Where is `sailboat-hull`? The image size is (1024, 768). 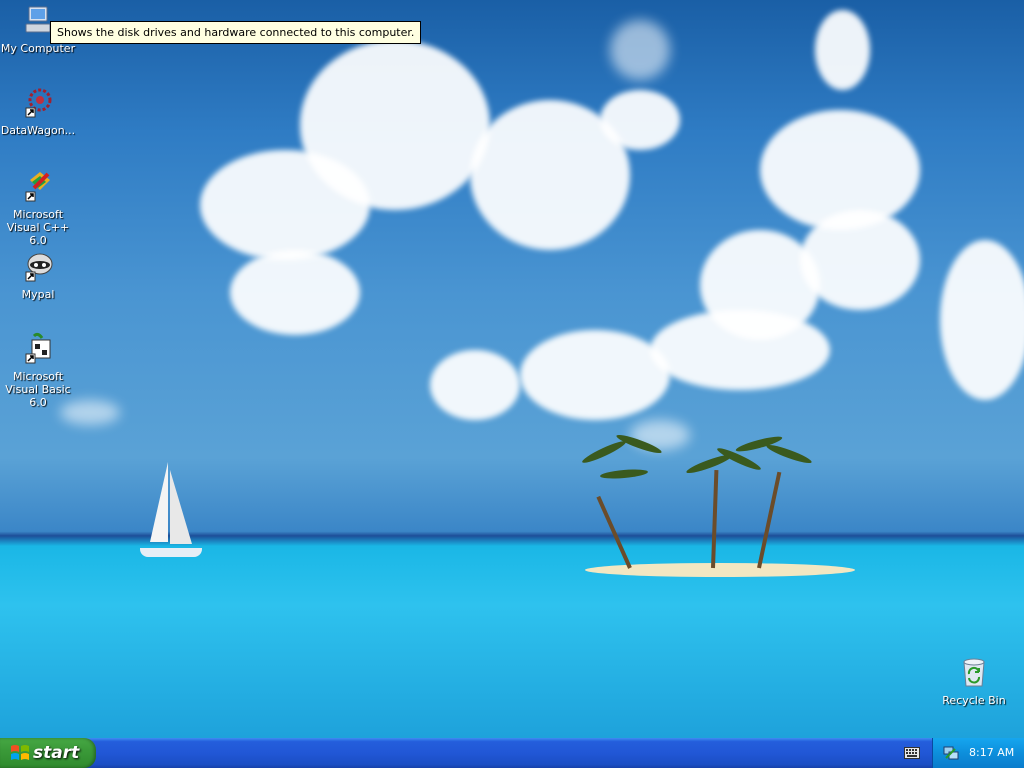
sailboat-hull is located at coordinates (171, 552).